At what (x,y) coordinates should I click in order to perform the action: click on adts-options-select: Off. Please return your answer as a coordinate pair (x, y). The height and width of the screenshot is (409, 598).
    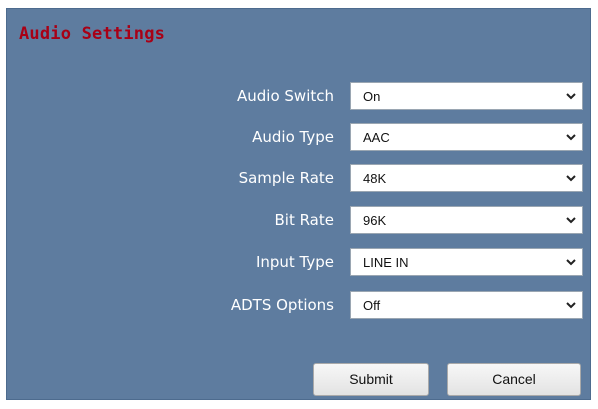
    Looking at the image, I should click on (466, 305).